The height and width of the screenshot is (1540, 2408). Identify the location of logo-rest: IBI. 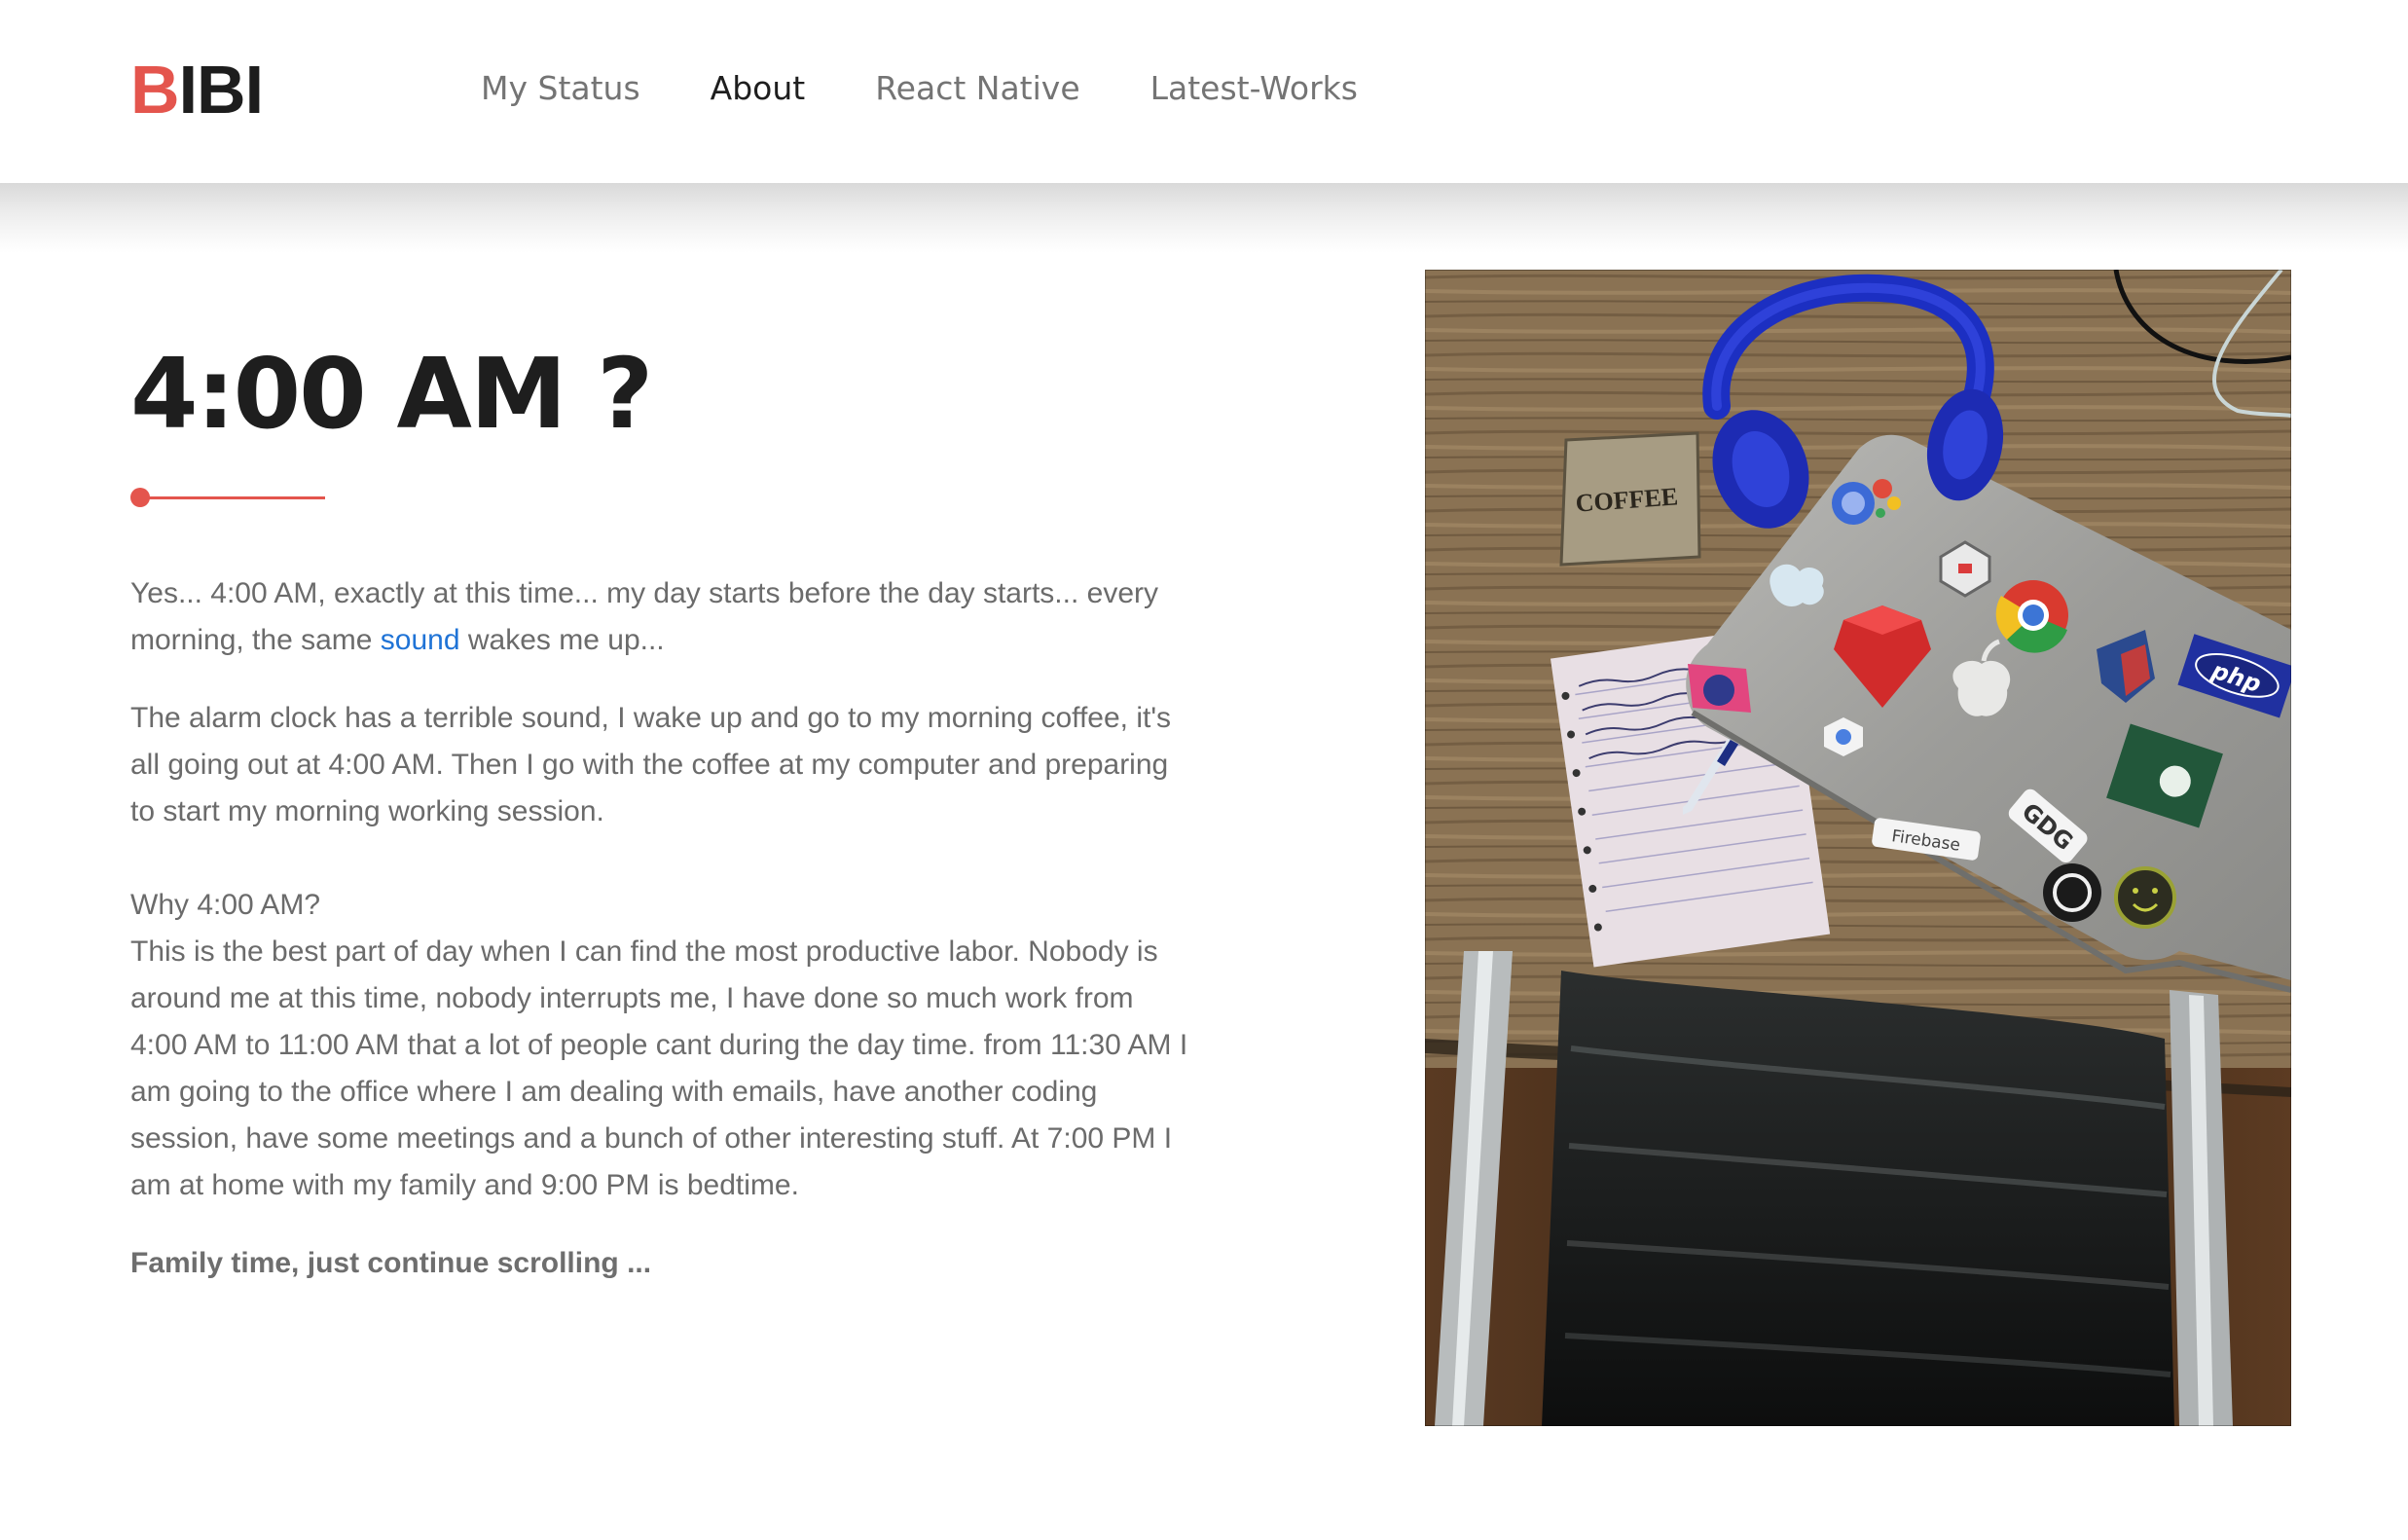
(221, 90).